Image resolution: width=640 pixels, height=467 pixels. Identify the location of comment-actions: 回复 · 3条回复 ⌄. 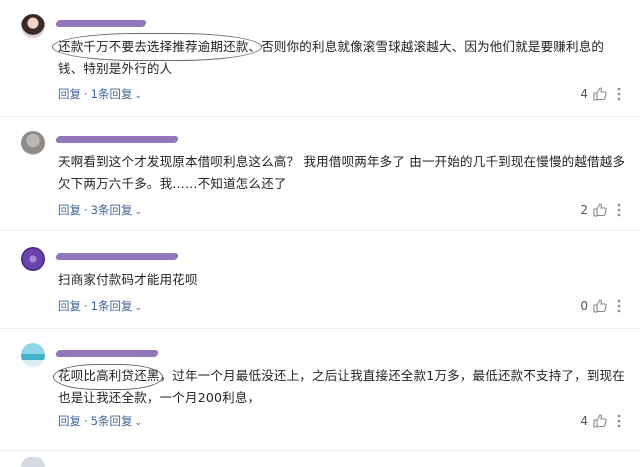
(100, 210).